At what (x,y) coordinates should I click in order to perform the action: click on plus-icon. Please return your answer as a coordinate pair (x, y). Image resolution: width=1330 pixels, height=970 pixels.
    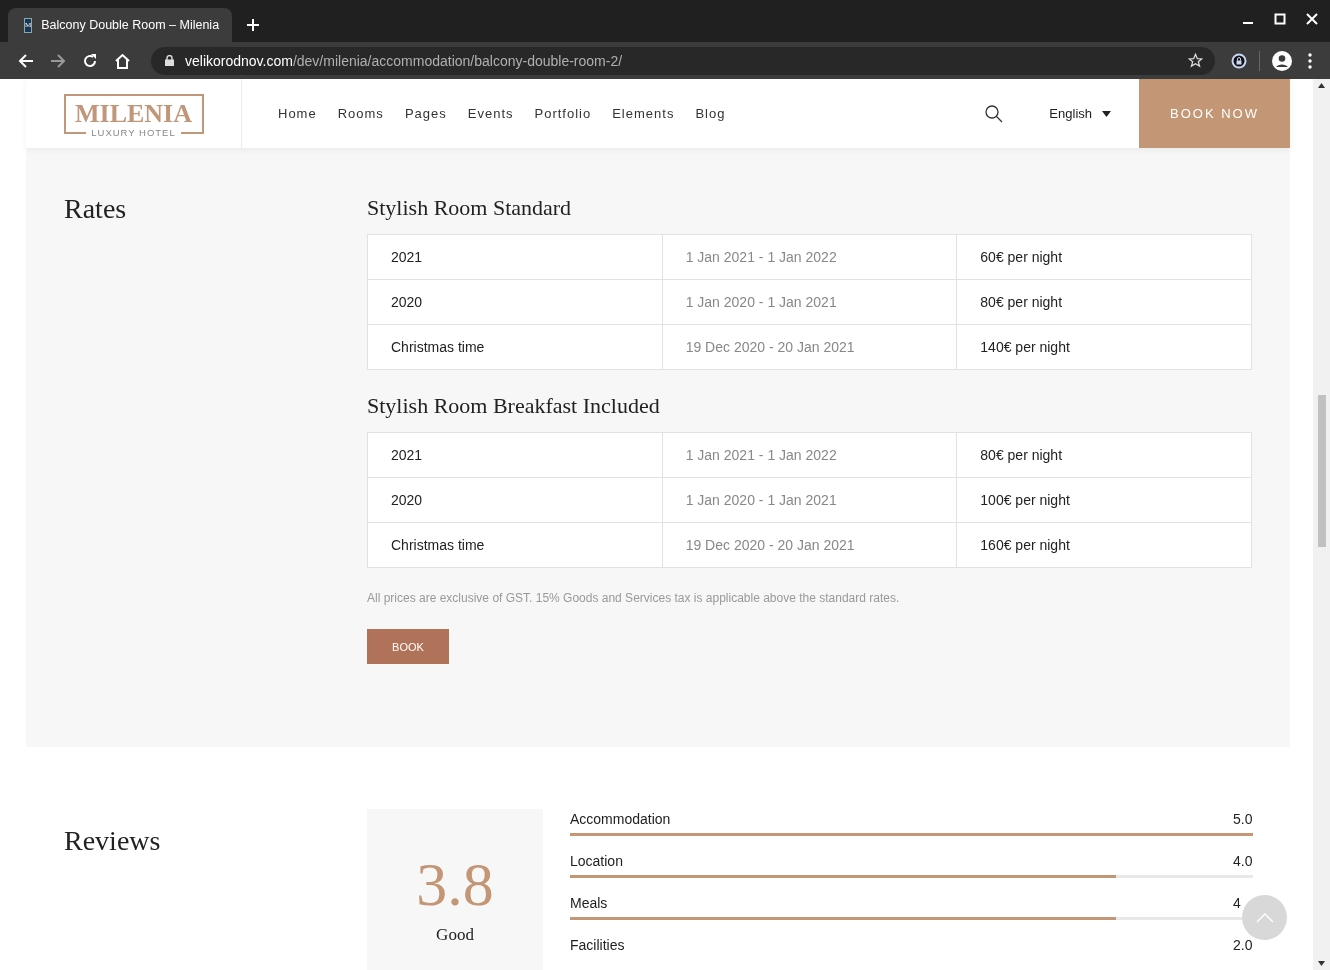
    Looking at the image, I should click on (253, 25).